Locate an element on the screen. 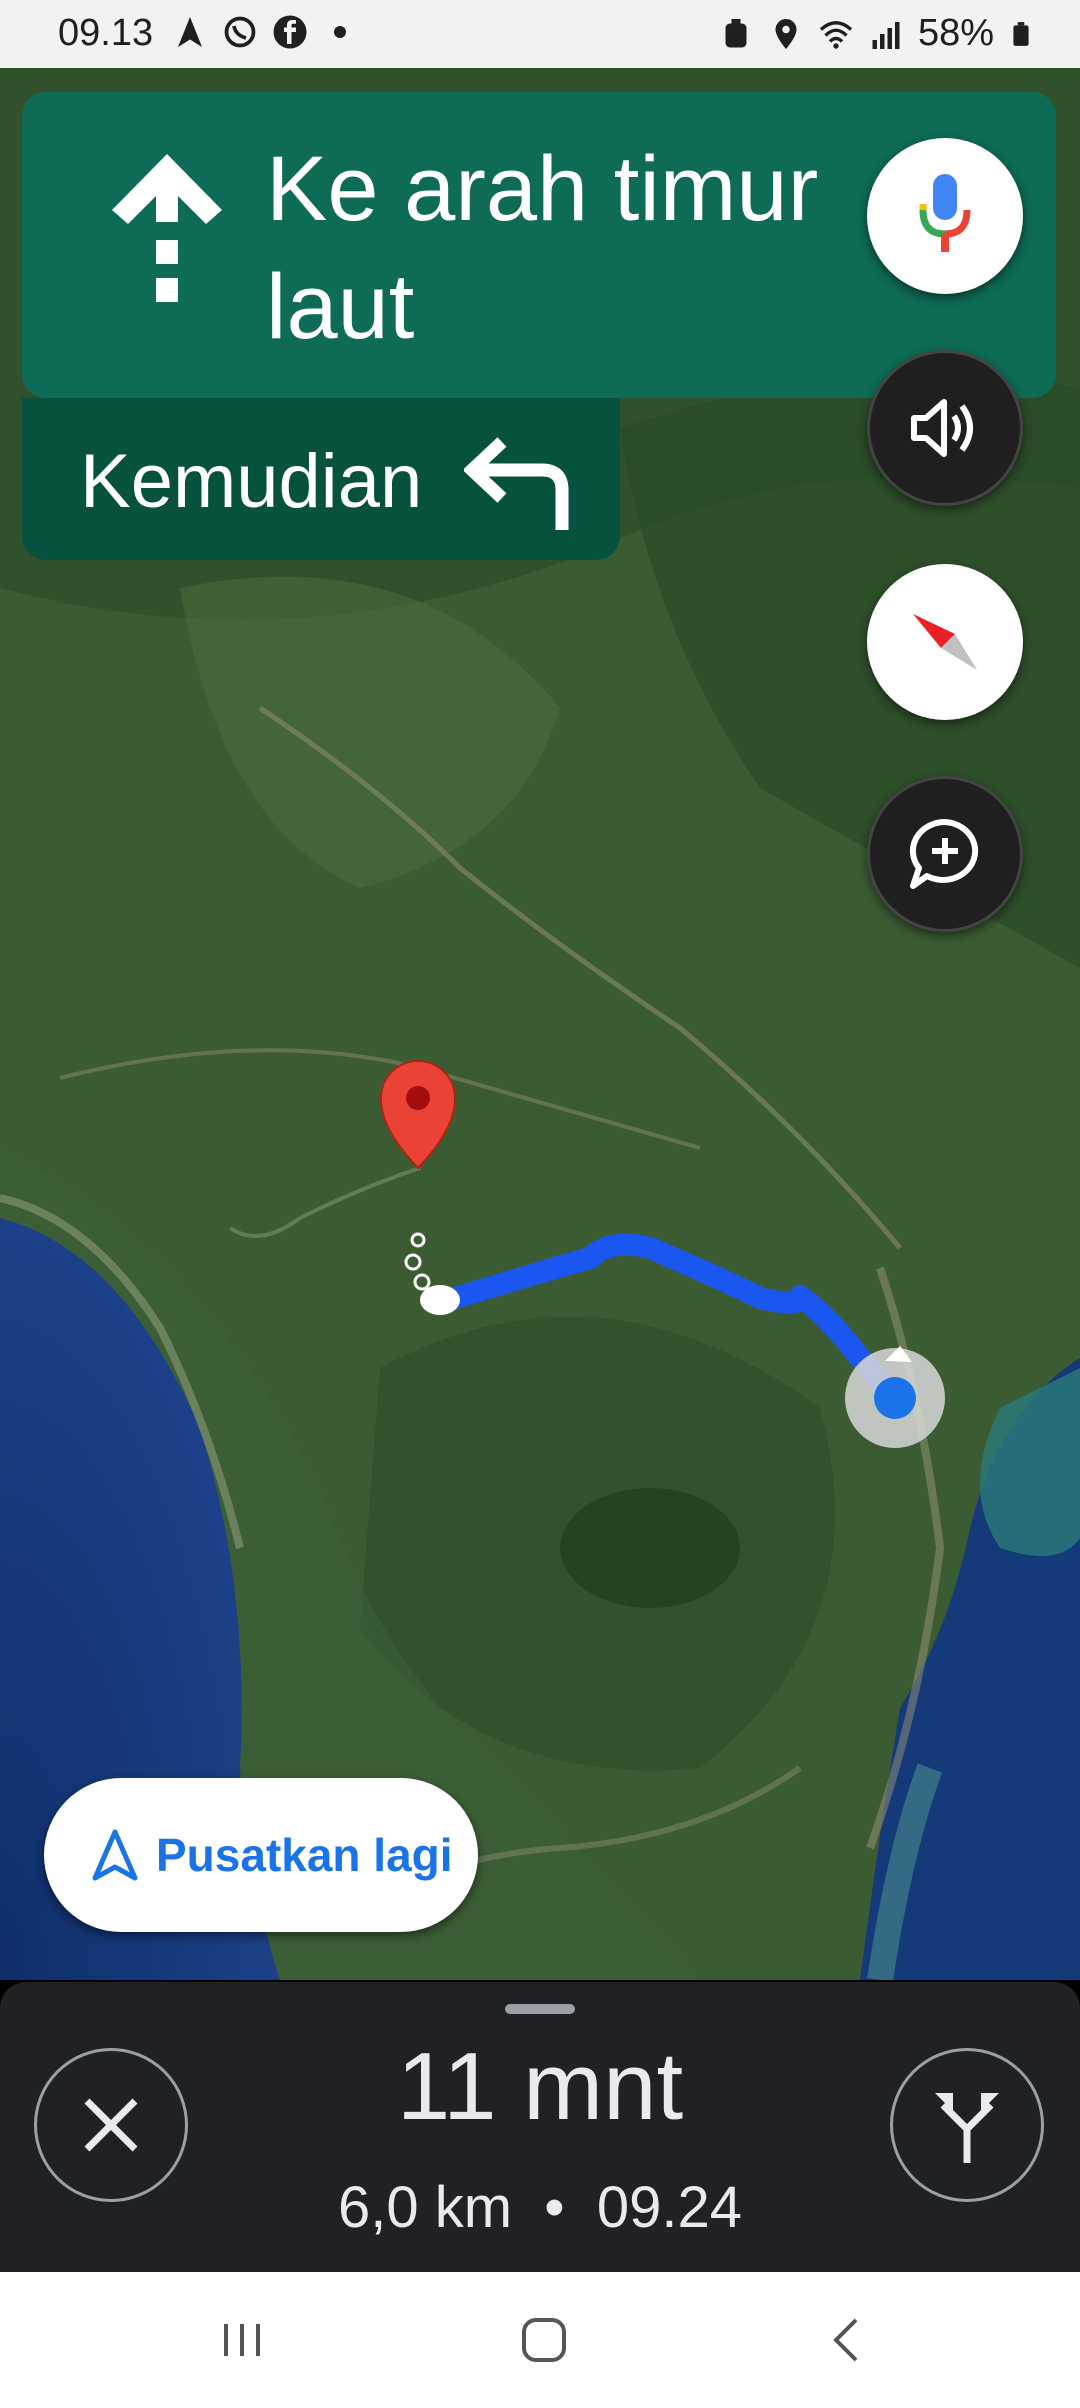  home-icon is located at coordinates (544, 2340).